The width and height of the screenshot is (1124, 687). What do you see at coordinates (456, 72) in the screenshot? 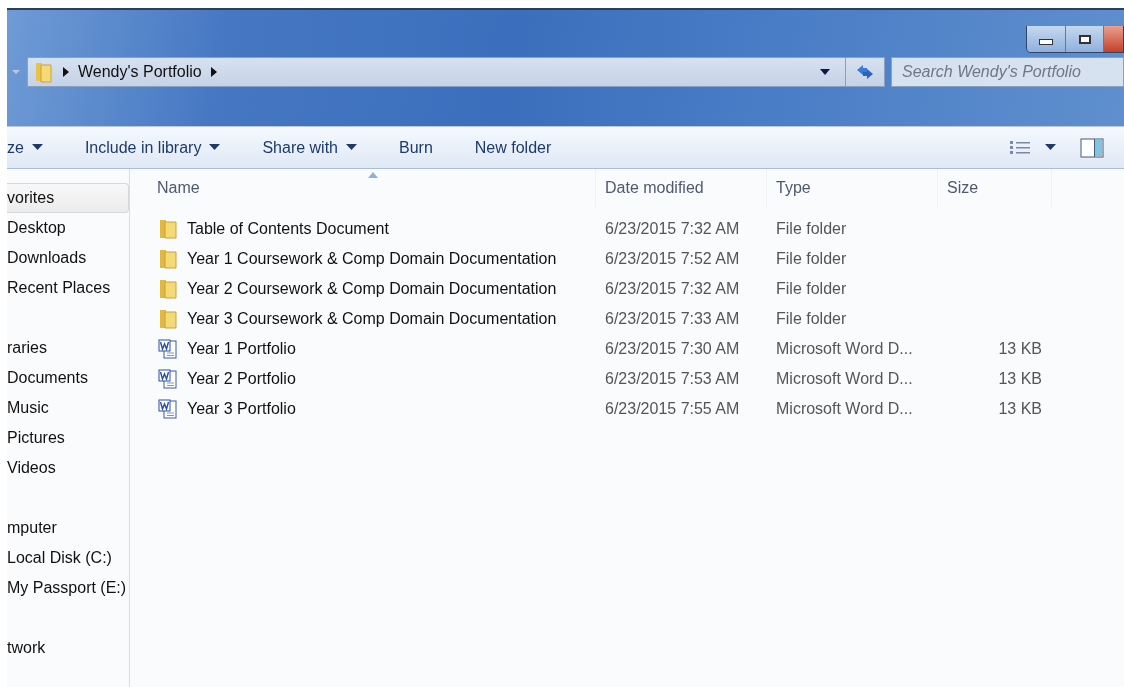
I see `address-bar: Wendy's Portfolio` at bounding box center [456, 72].